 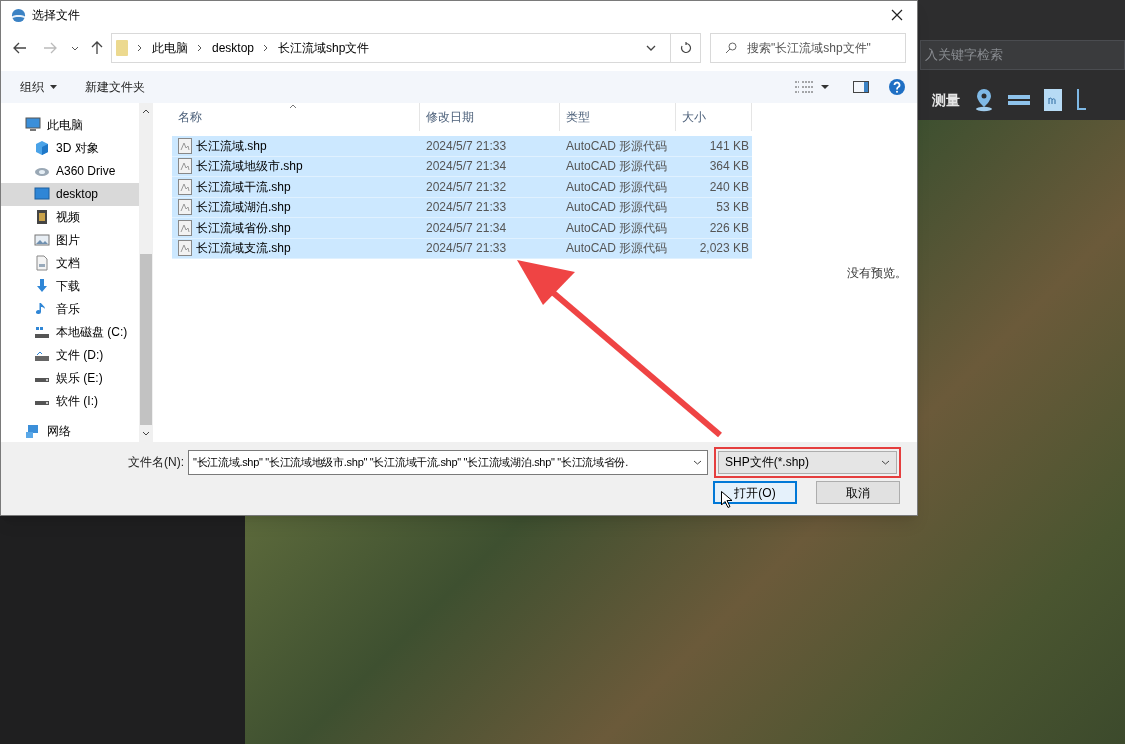 What do you see at coordinates (170, 48) in the screenshot?
I see `breadcrumb: 此电脑` at bounding box center [170, 48].